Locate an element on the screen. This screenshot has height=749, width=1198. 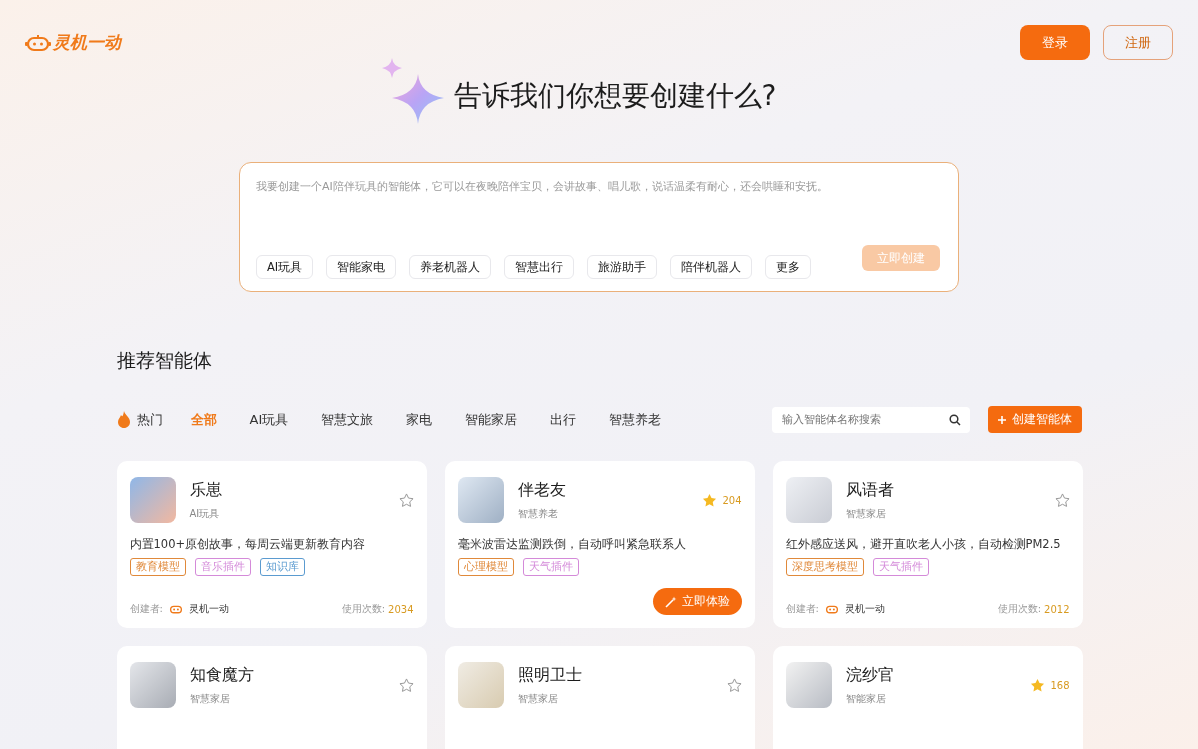
agent-description: 毫米波雷达监测跌倒，自动呼叫紧急联系人 is located at coordinates (572, 544).